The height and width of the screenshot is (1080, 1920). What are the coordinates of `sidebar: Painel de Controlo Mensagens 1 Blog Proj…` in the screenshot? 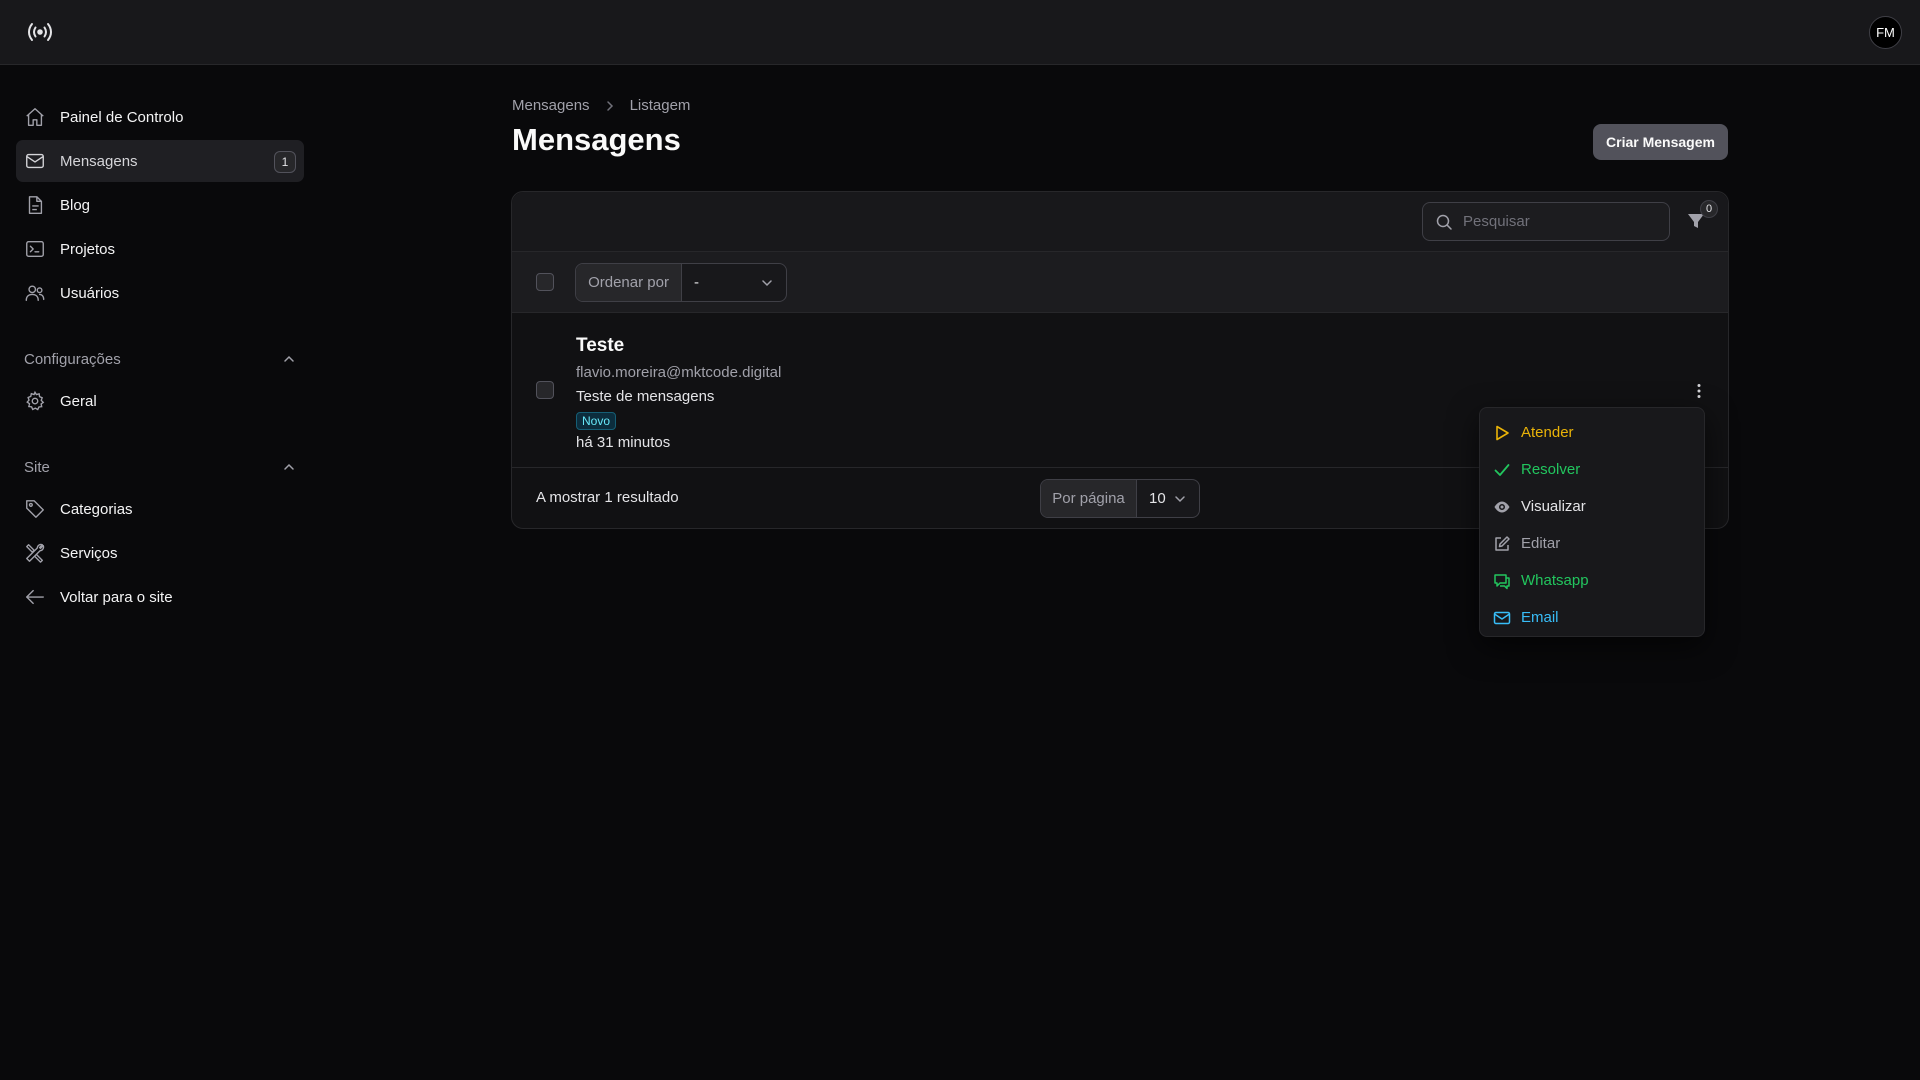 It's located at (160, 358).